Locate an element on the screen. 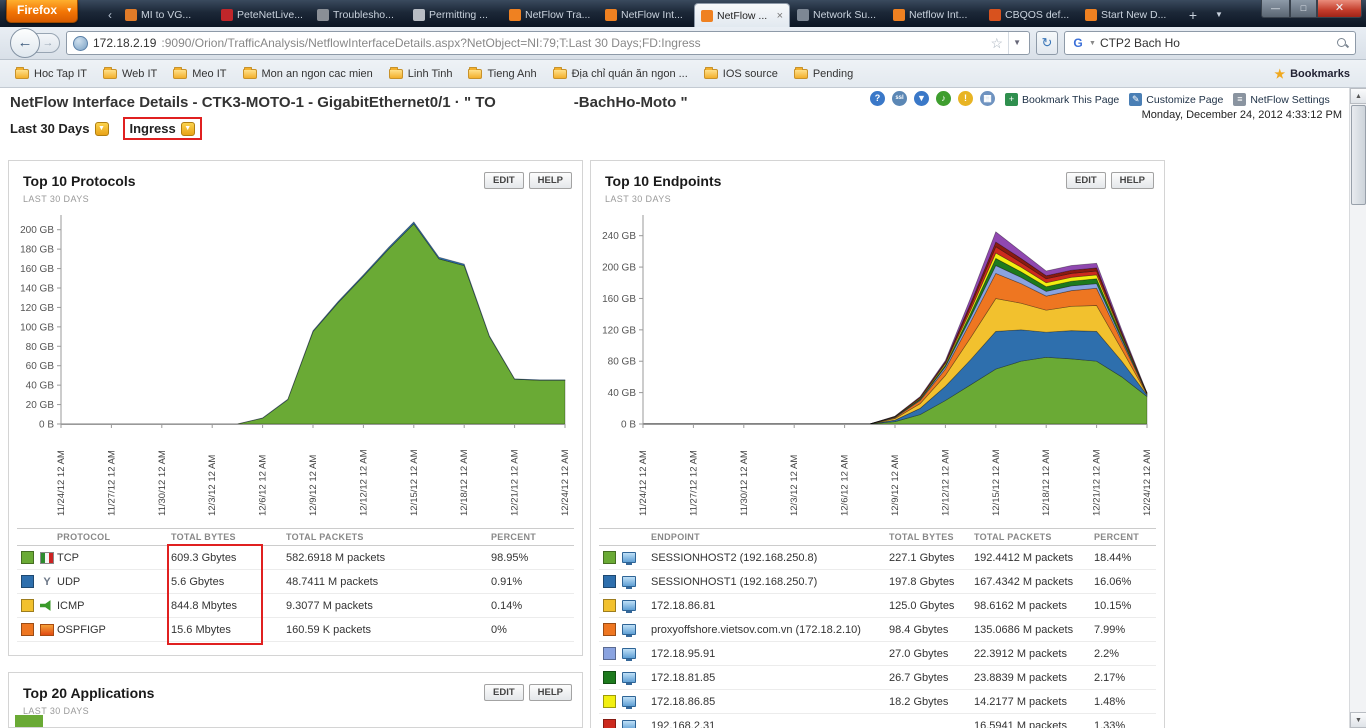  link-label: Customize Page is located at coordinates (1185, 99).